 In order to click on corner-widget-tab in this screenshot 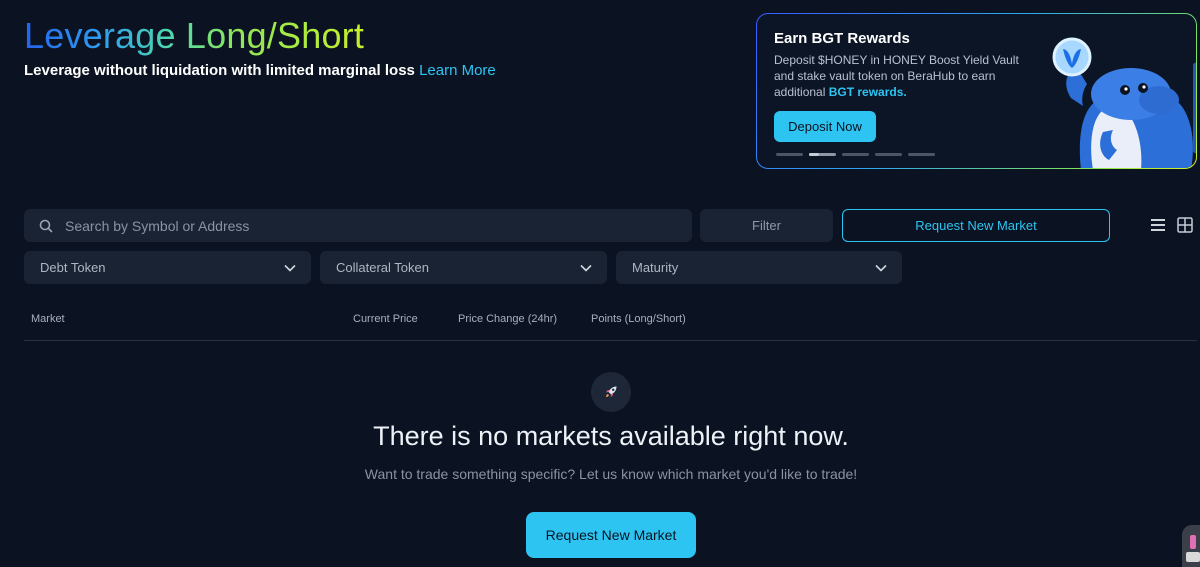, I will do `click(1191, 546)`.